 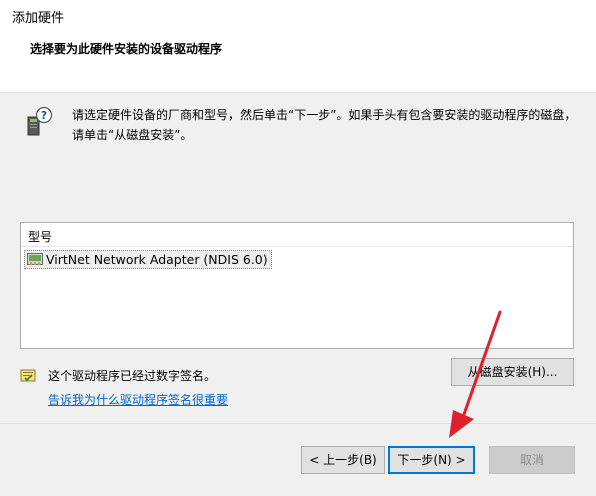 I want to click on network-adapter-icon, so click(x=35, y=259).